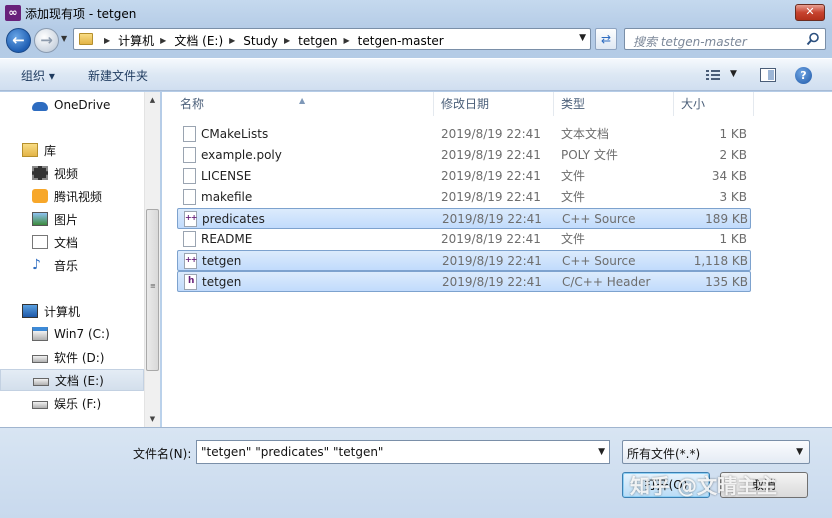 The height and width of the screenshot is (518, 832). Describe the element at coordinates (582, 38) in the screenshot. I see `address-dropdown-icon: ▼` at that location.